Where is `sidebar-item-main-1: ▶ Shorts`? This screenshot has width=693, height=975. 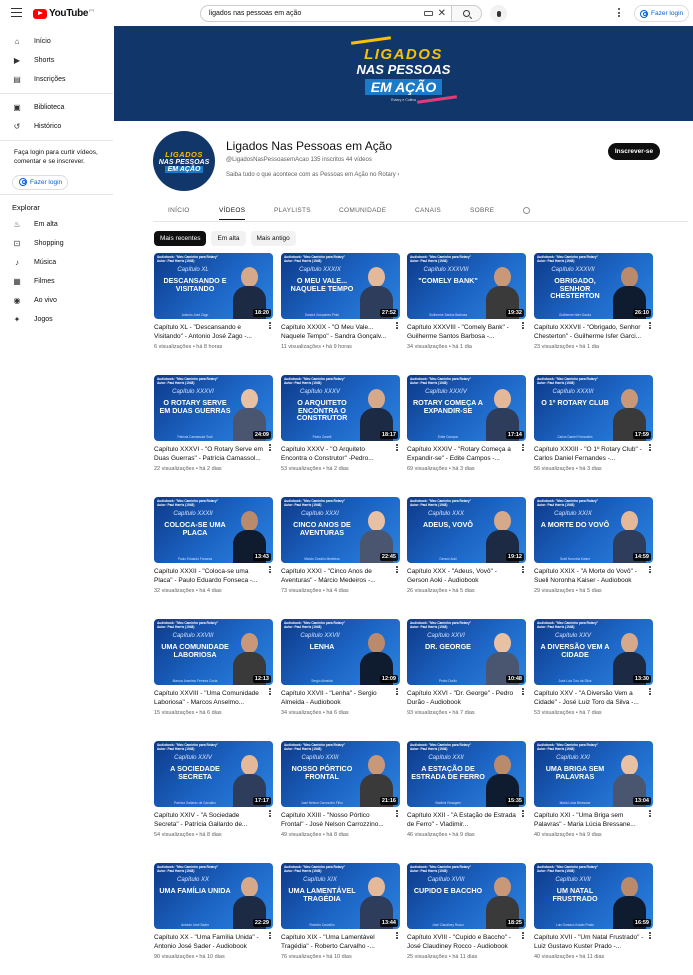
sidebar-item-main-1: ▶ Shorts is located at coordinates (56, 60).